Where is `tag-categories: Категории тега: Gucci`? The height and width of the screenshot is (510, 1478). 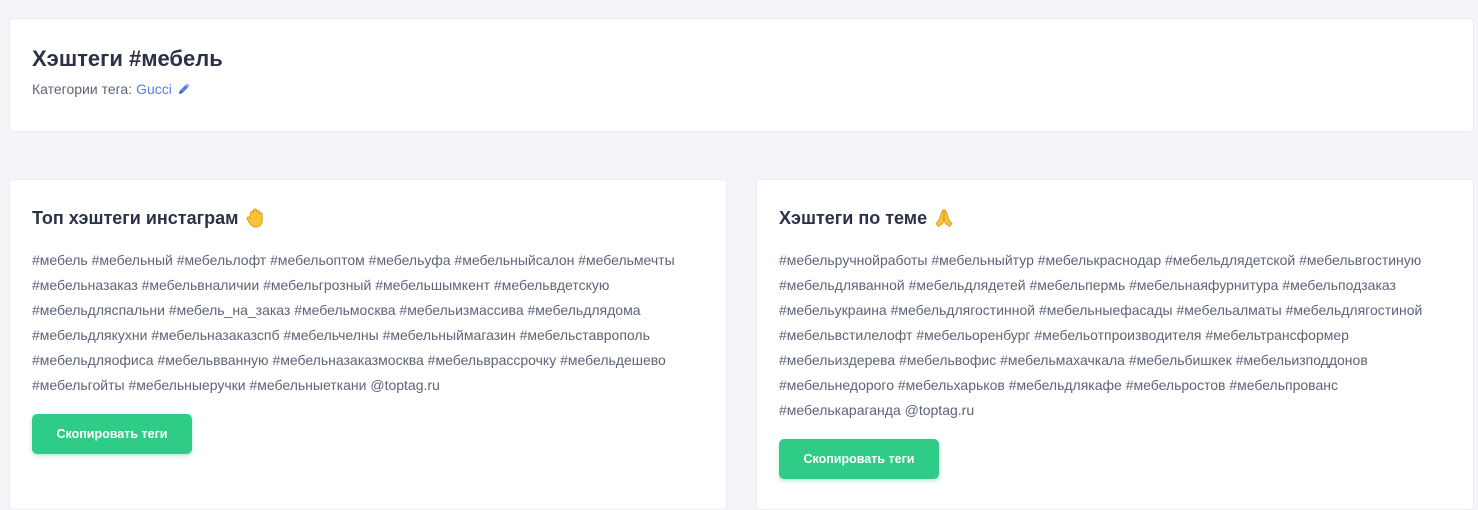
tag-categories: Категории тега: Gucci is located at coordinates (741, 89).